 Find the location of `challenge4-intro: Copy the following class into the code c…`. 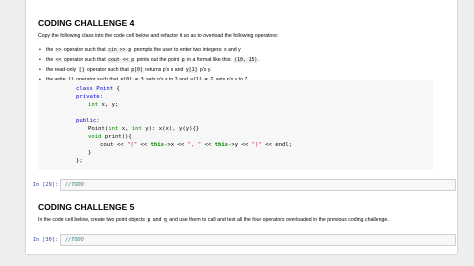

challenge4-intro: Copy the following class into the code c… is located at coordinates (158, 36).